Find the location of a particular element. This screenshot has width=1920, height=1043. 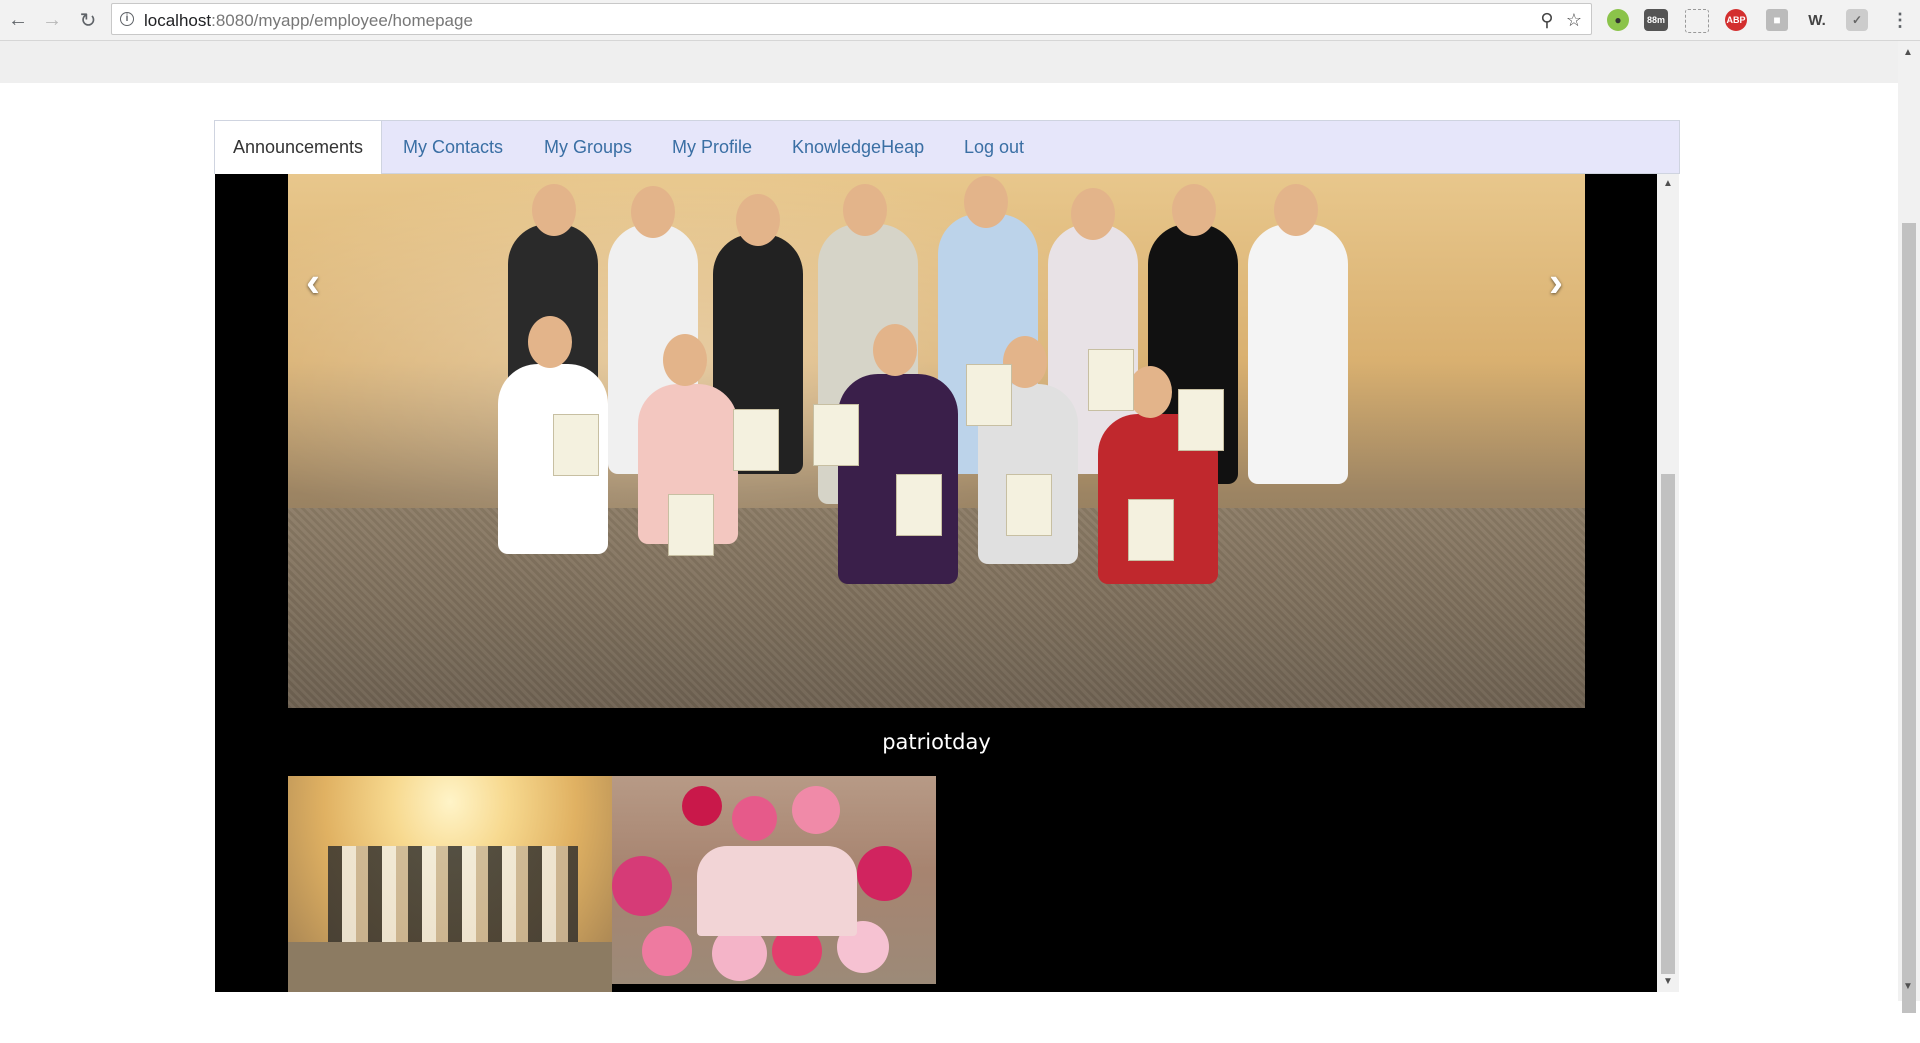

extension-green-icon: ● is located at coordinates (1618, 20).